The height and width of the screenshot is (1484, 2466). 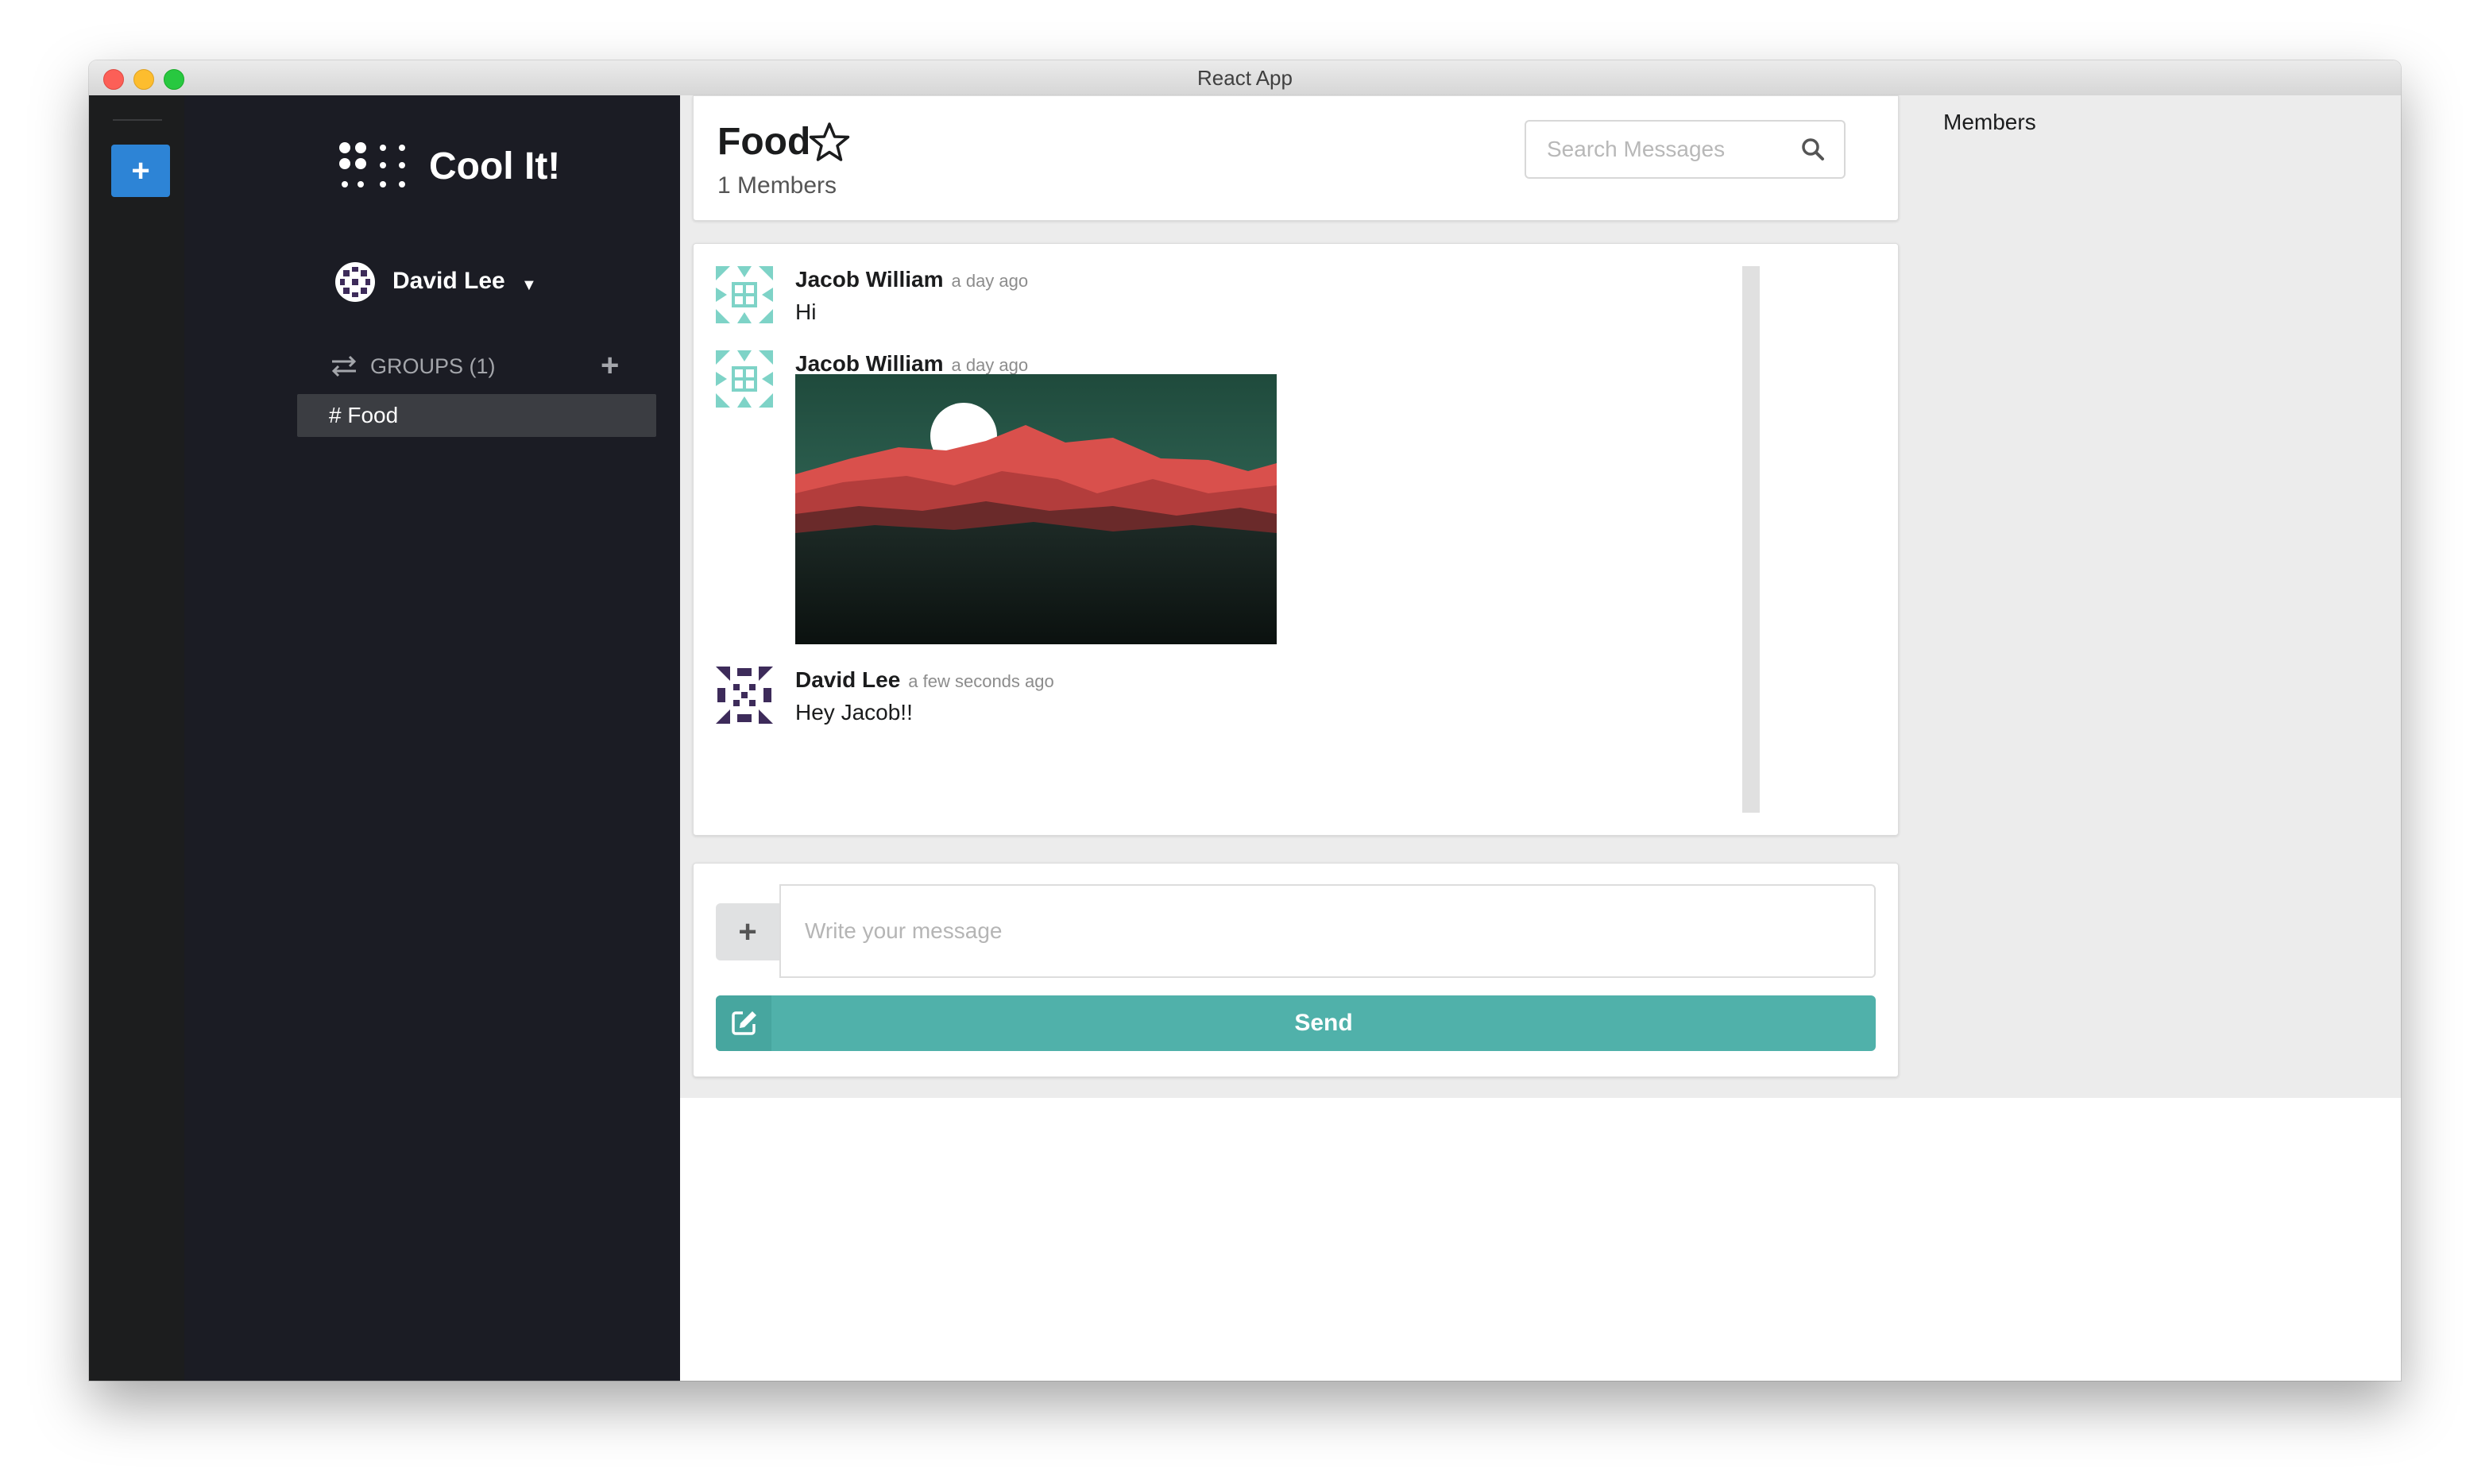 What do you see at coordinates (448, 282) in the screenshot?
I see `current-user-name: David Lee` at bounding box center [448, 282].